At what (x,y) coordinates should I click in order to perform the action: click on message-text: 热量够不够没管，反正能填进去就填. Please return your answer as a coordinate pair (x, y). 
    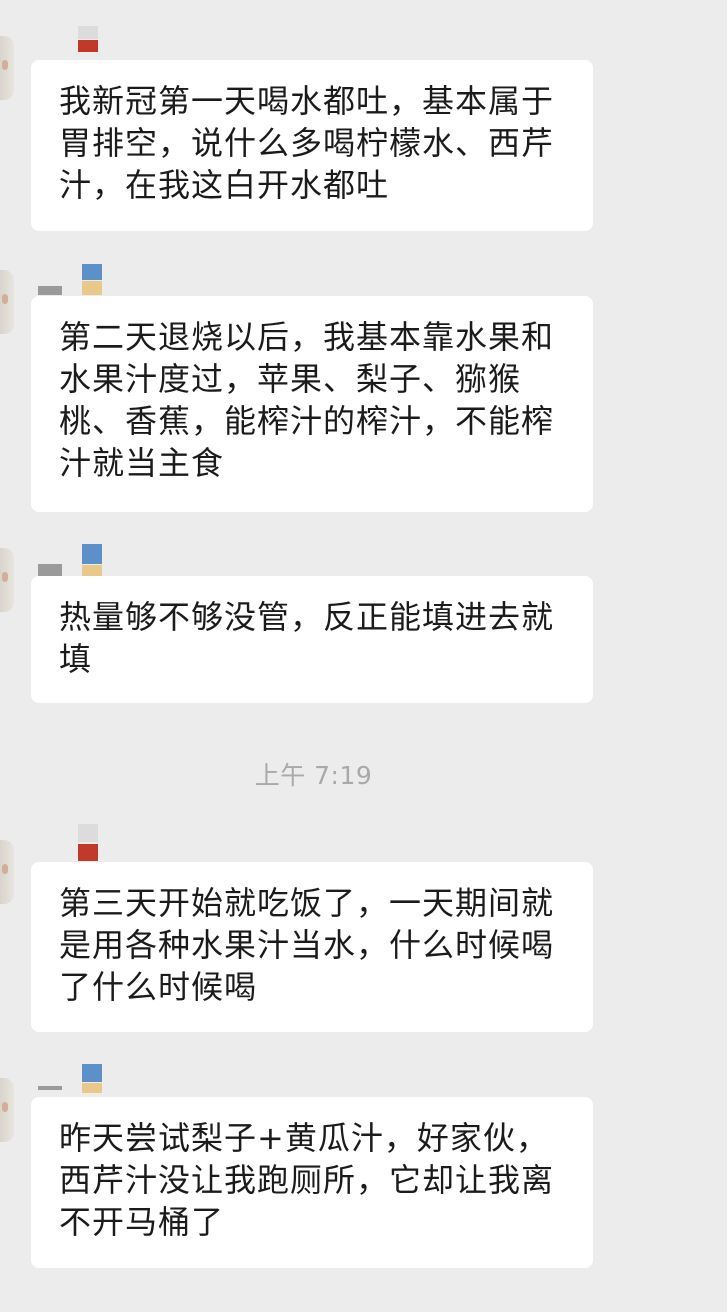
    Looking at the image, I should click on (307, 638).